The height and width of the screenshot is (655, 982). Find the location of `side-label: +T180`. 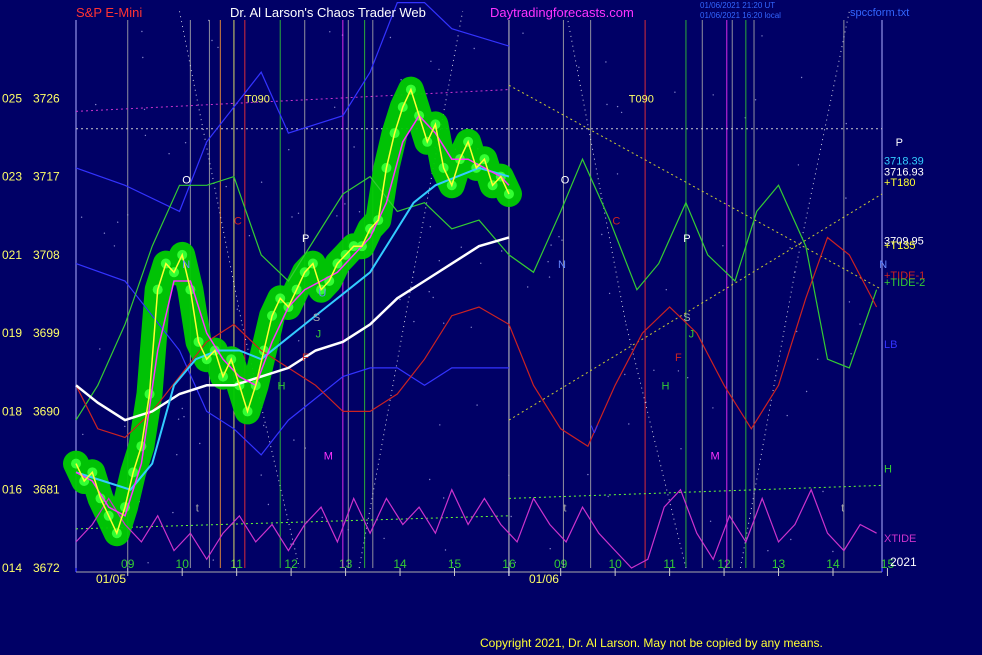

side-label: +T180 is located at coordinates (900, 183).